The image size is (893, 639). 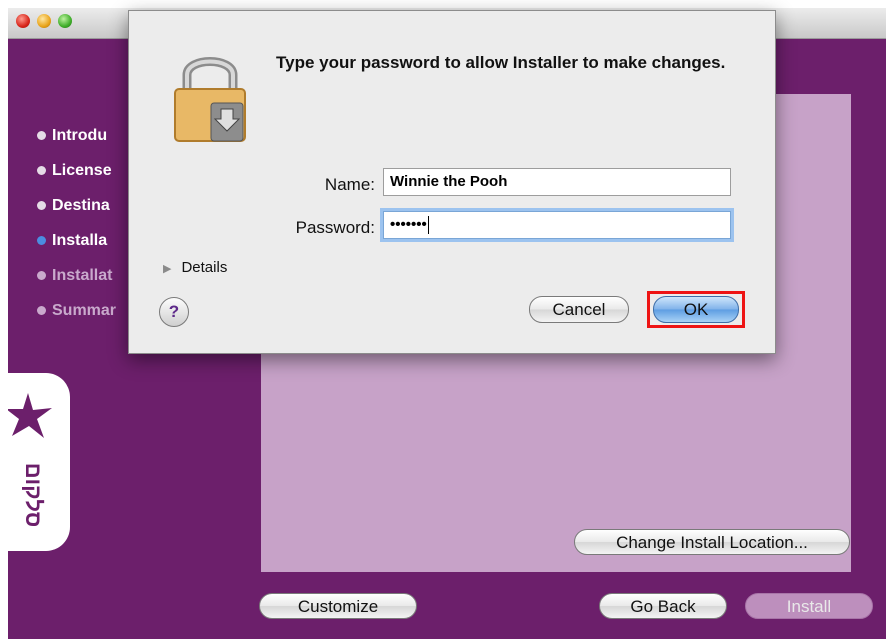 What do you see at coordinates (696, 309) in the screenshot?
I see `ok-button: OK` at bounding box center [696, 309].